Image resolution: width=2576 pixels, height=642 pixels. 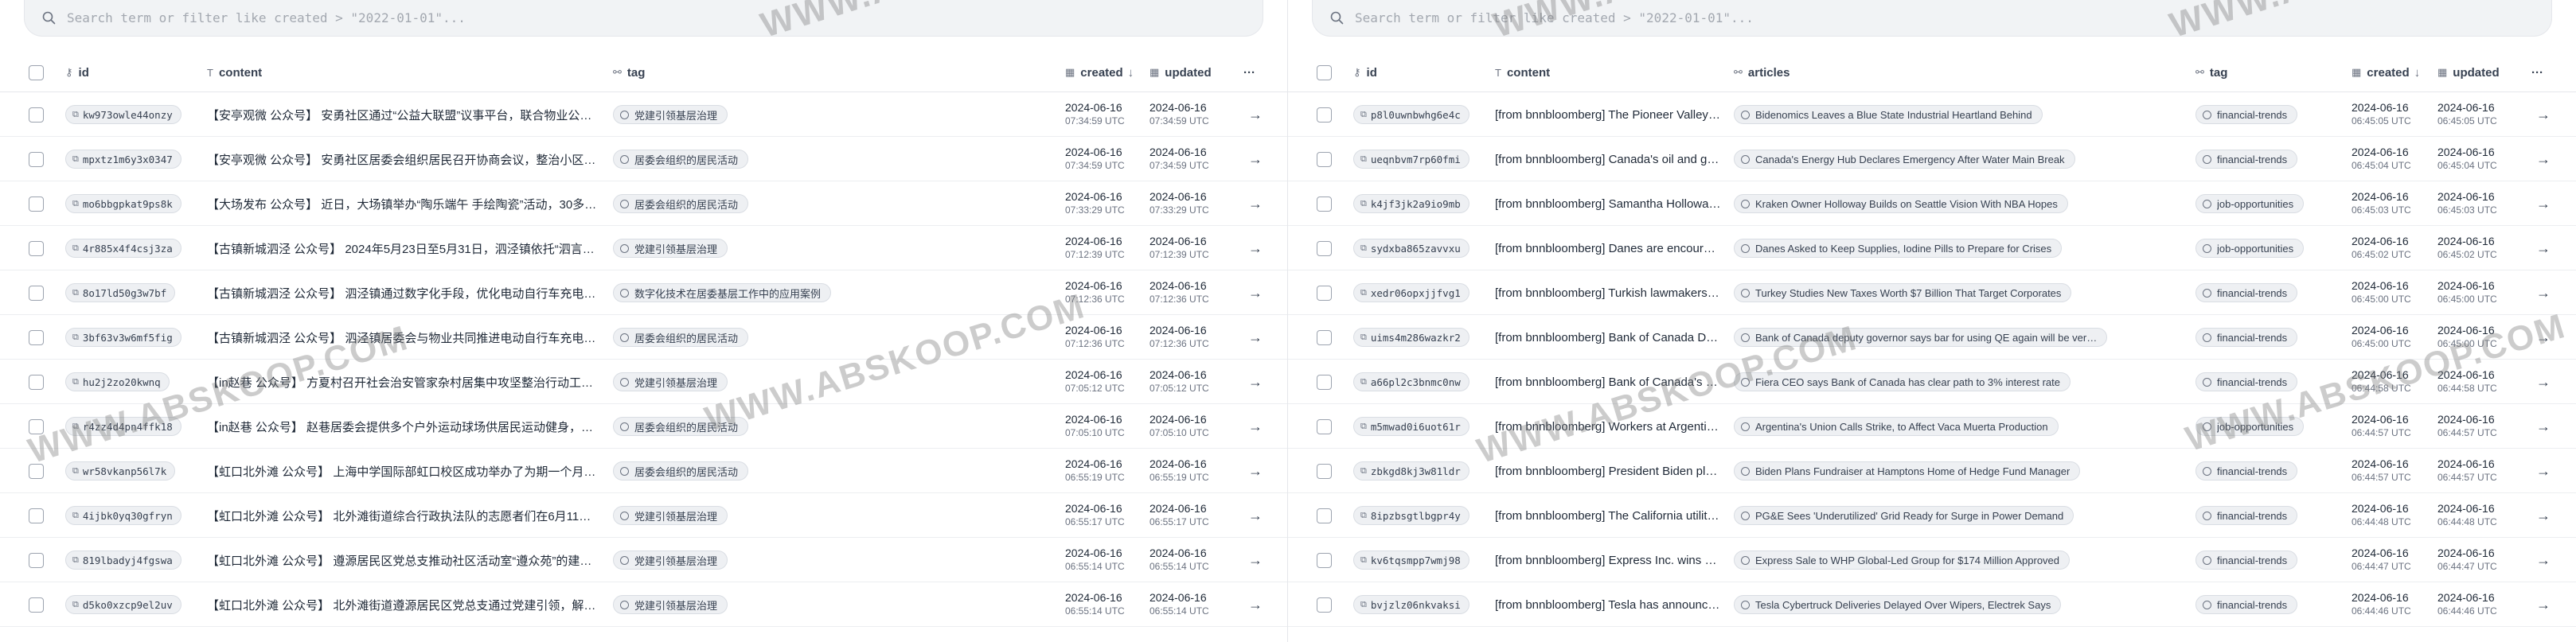 What do you see at coordinates (2468, 72) in the screenshot?
I see `column-header-updated: ▦ updated` at bounding box center [2468, 72].